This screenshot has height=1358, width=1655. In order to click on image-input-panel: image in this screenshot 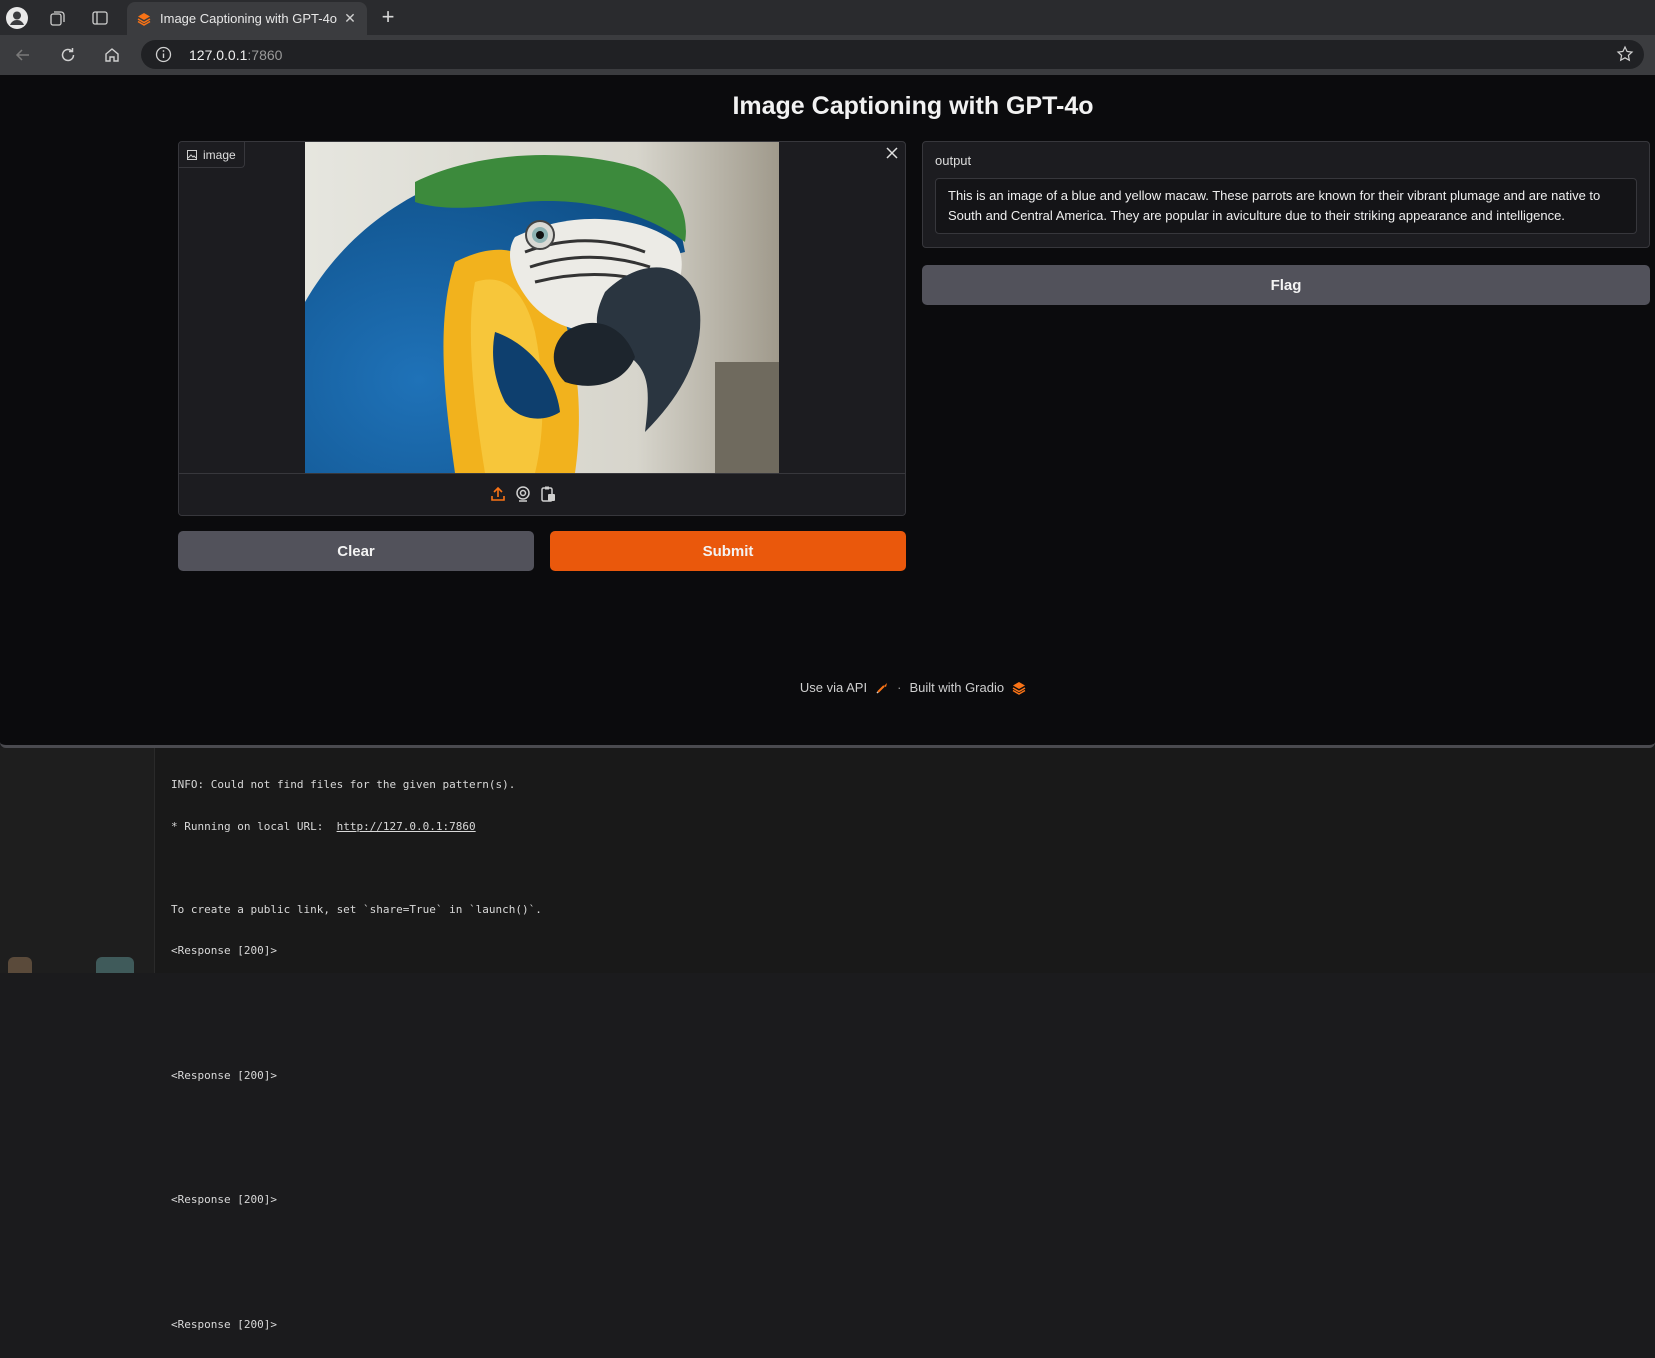, I will do `click(542, 328)`.